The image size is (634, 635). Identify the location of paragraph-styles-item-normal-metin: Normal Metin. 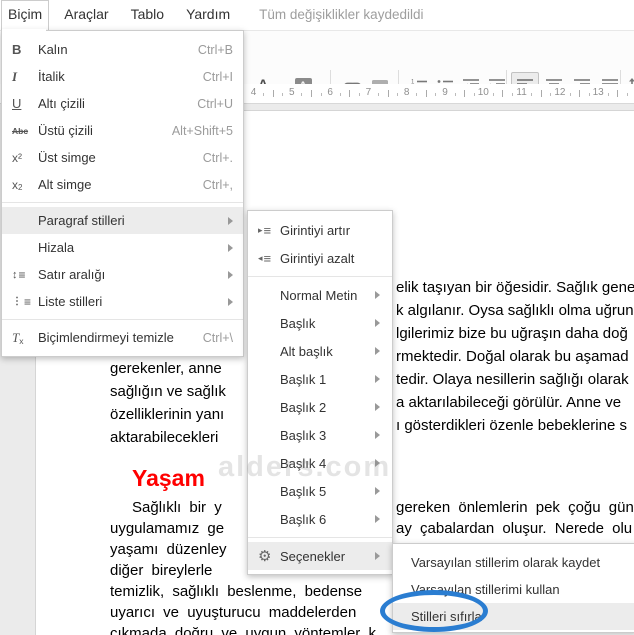
(320, 295).